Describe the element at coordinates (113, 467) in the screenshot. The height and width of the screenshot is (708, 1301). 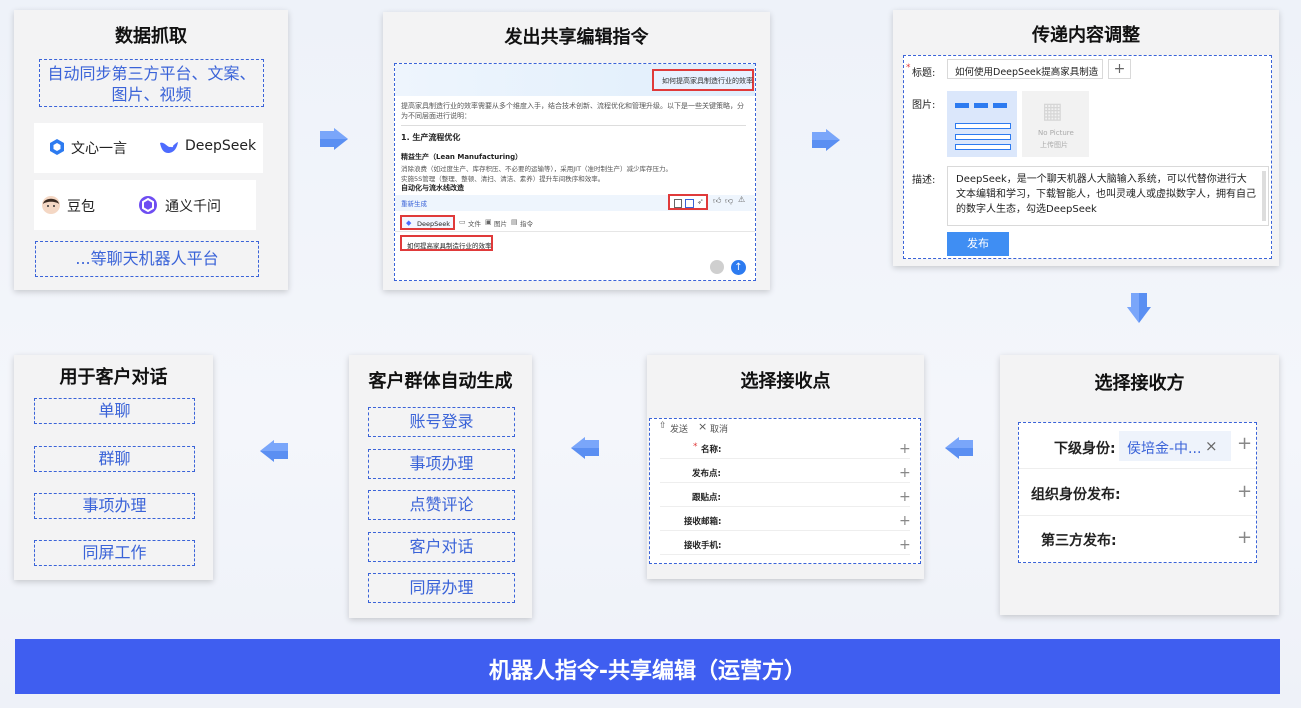
I see `card-customer-chat: 用于客户对话 单聊 群聊 事项办理 同屏工作` at that location.